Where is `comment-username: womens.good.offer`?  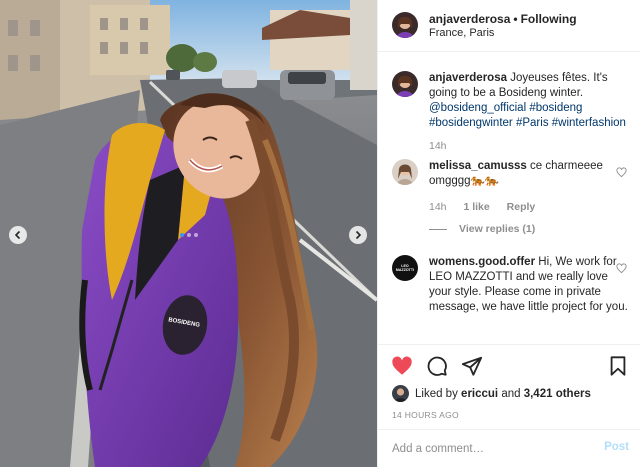 comment-username: womens.good.offer is located at coordinates (482, 262).